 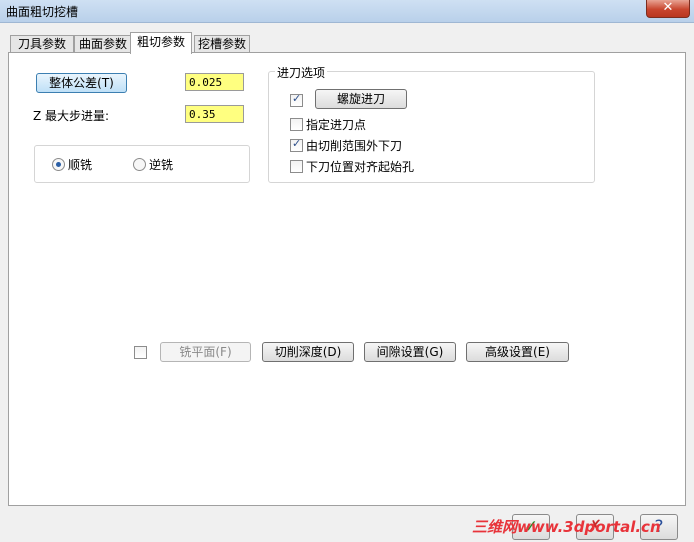 I want to click on helix-checkbox, so click(x=296, y=99).